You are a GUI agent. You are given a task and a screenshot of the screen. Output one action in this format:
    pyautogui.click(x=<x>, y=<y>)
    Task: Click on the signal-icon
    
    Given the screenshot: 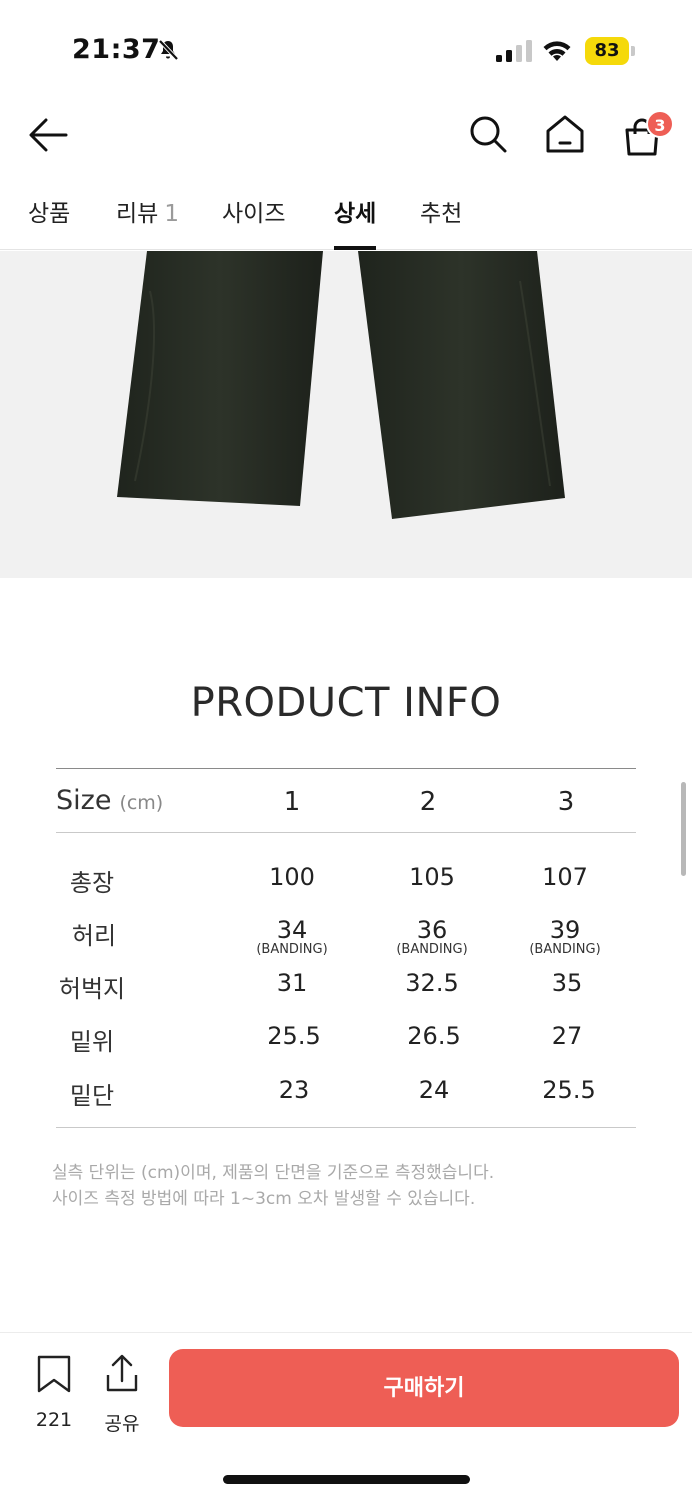 What is the action you would take?
    pyautogui.click(x=514, y=51)
    